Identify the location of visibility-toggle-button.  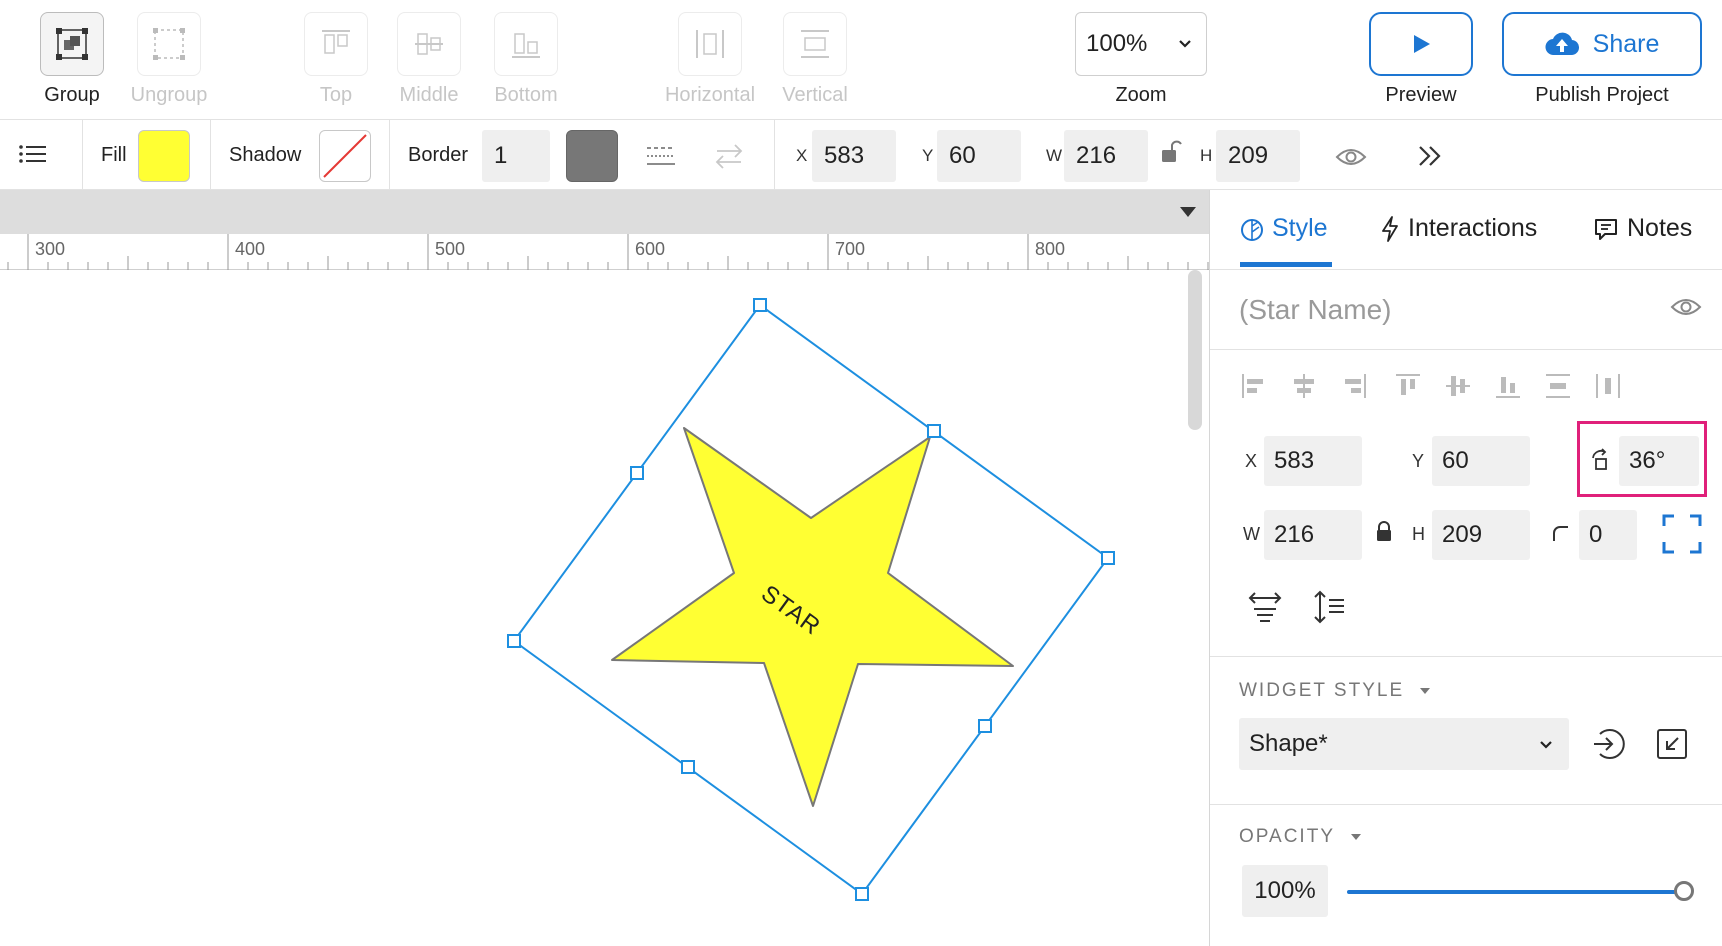
(1351, 159).